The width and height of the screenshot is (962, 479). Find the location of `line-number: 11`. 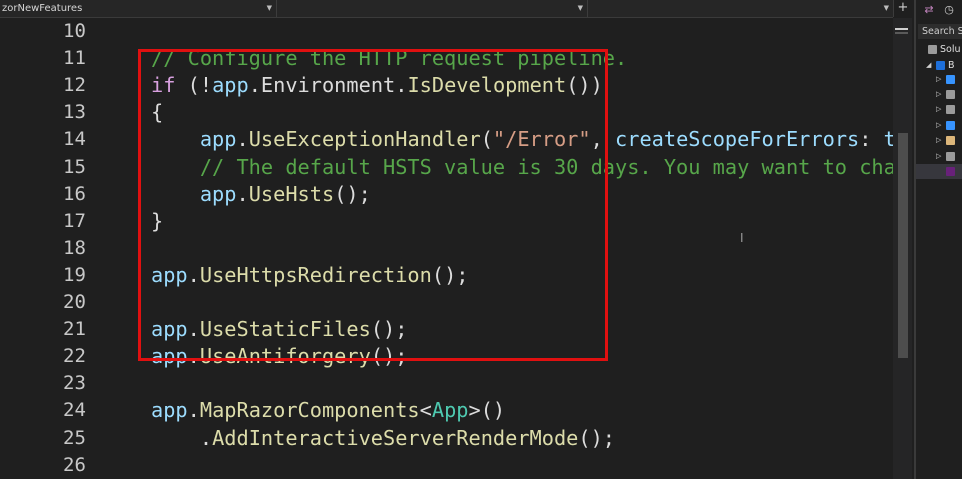

line-number: 11 is located at coordinates (74, 58).